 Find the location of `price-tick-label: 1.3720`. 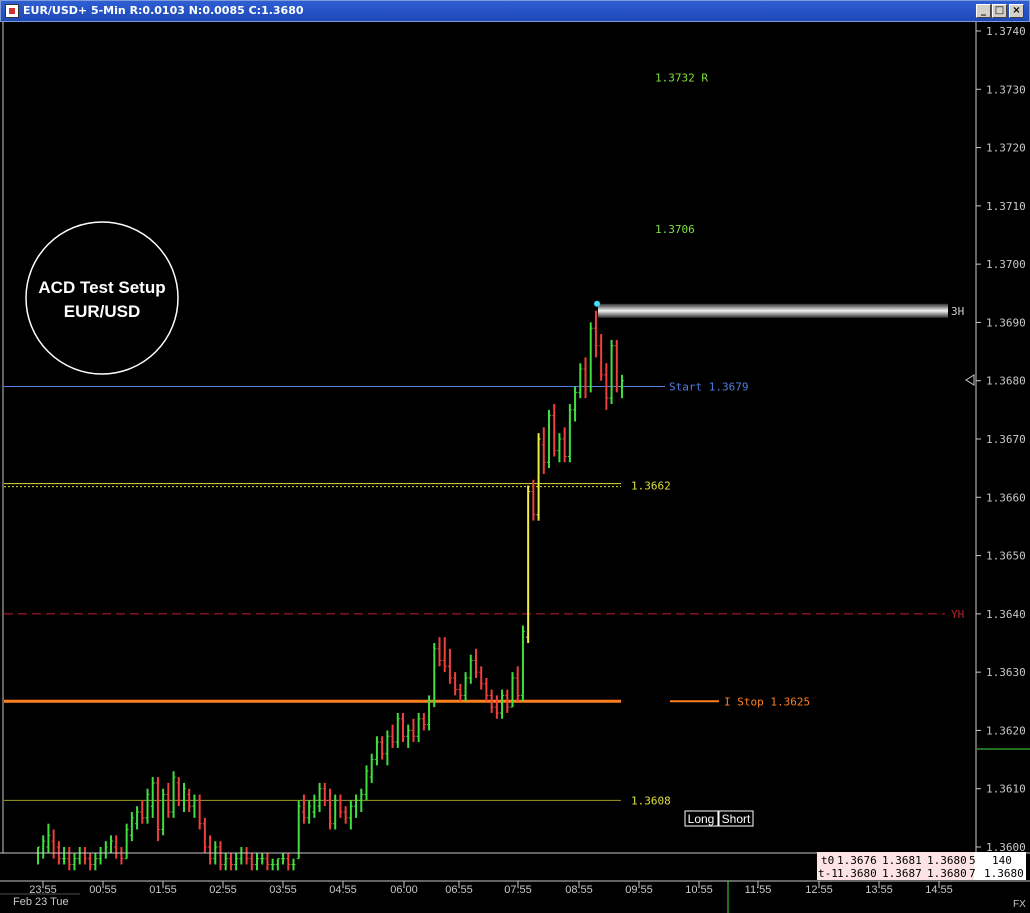

price-tick-label: 1.3720 is located at coordinates (1006, 148).